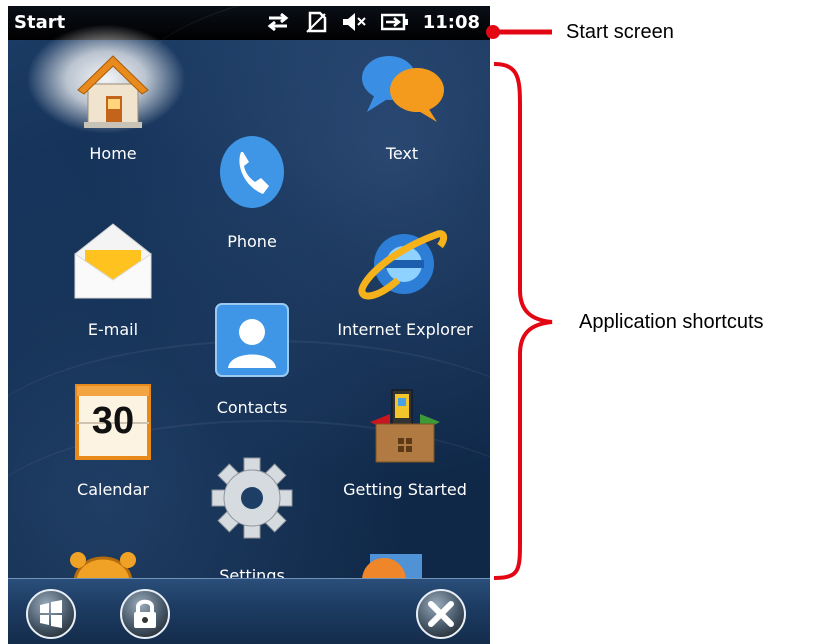 The height and width of the screenshot is (644, 831). What do you see at coordinates (620, 32) in the screenshot?
I see `annotation-start-screen: Start screen` at bounding box center [620, 32].